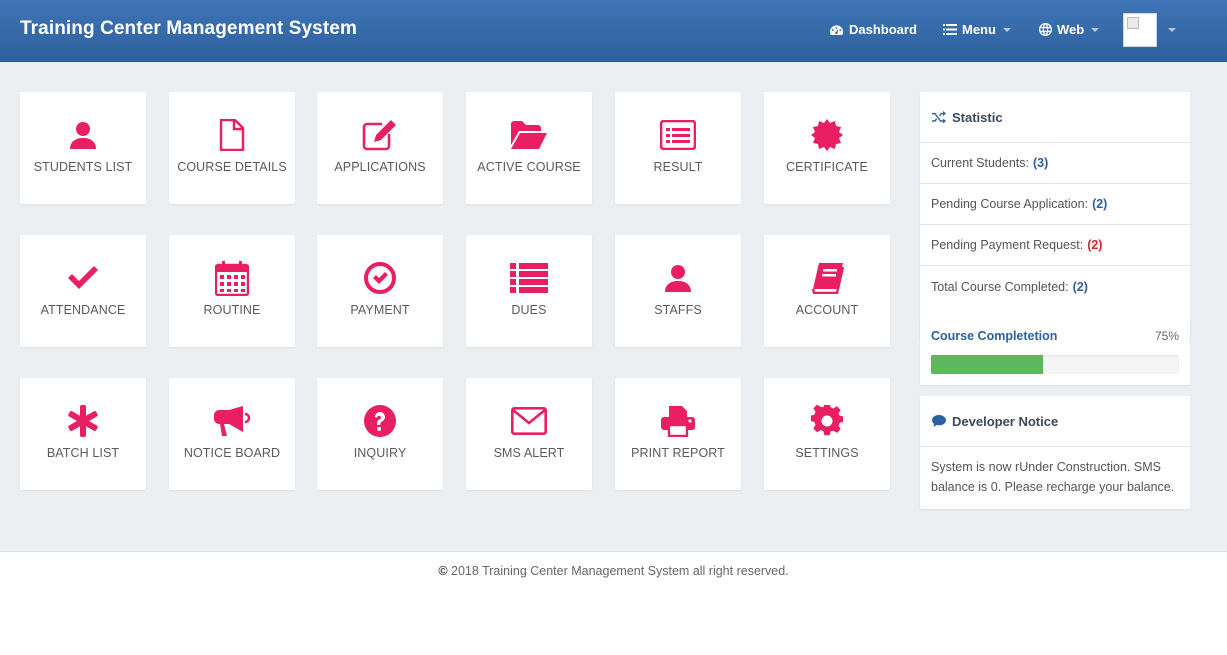  I want to click on statistic-label: Current Students:, so click(980, 163).